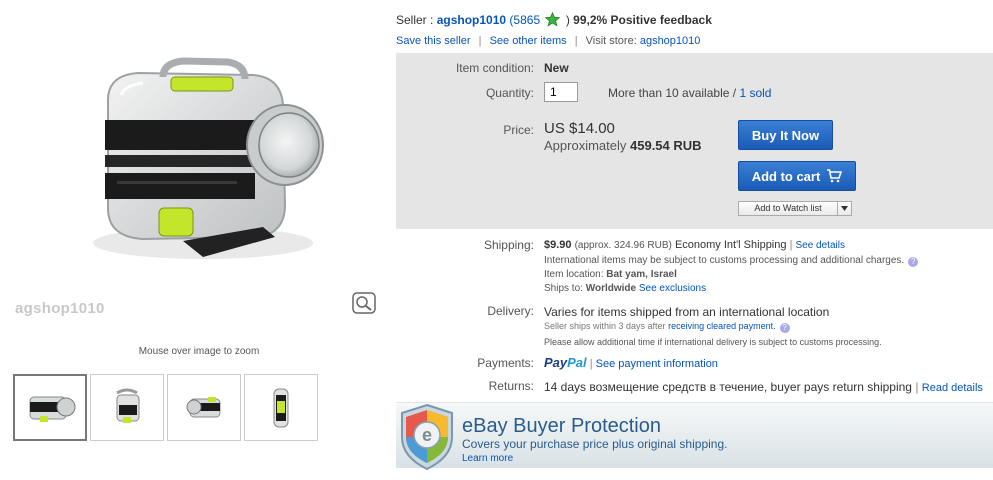 Image resolution: width=993 pixels, height=480 pixels. I want to click on location-label: Item location:, so click(574, 274).